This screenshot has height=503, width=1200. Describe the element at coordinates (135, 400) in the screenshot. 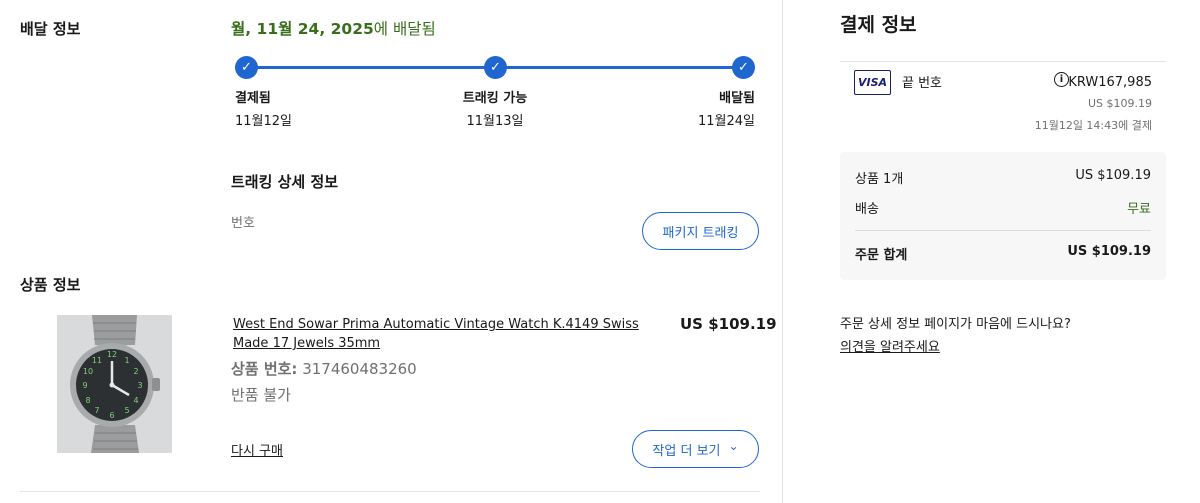

I see `svg-text: 4` at that location.